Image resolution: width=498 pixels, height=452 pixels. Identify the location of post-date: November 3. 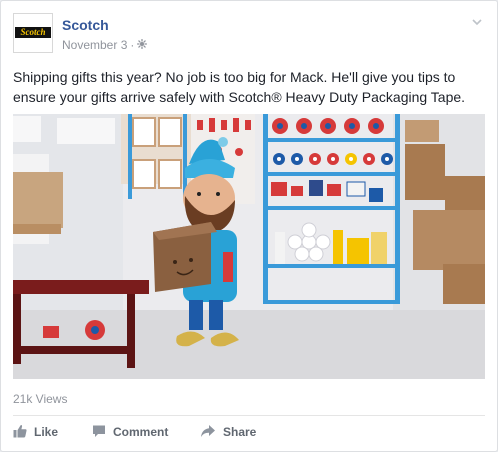
(94, 45).